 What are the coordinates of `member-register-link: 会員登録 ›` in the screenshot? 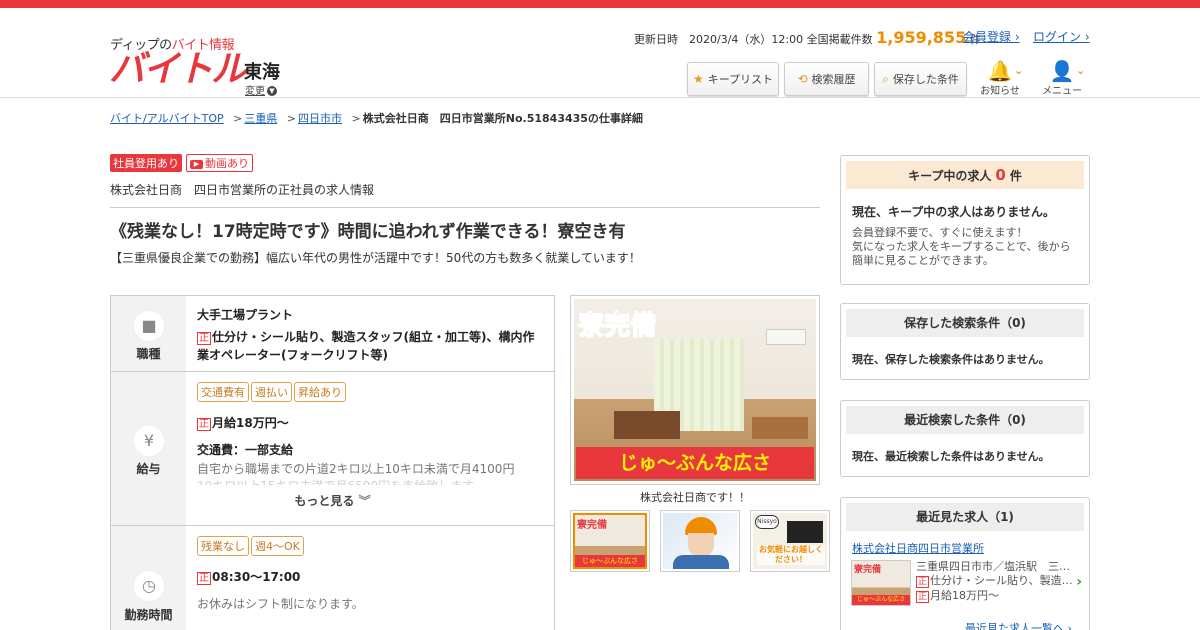 It's located at (991, 36).